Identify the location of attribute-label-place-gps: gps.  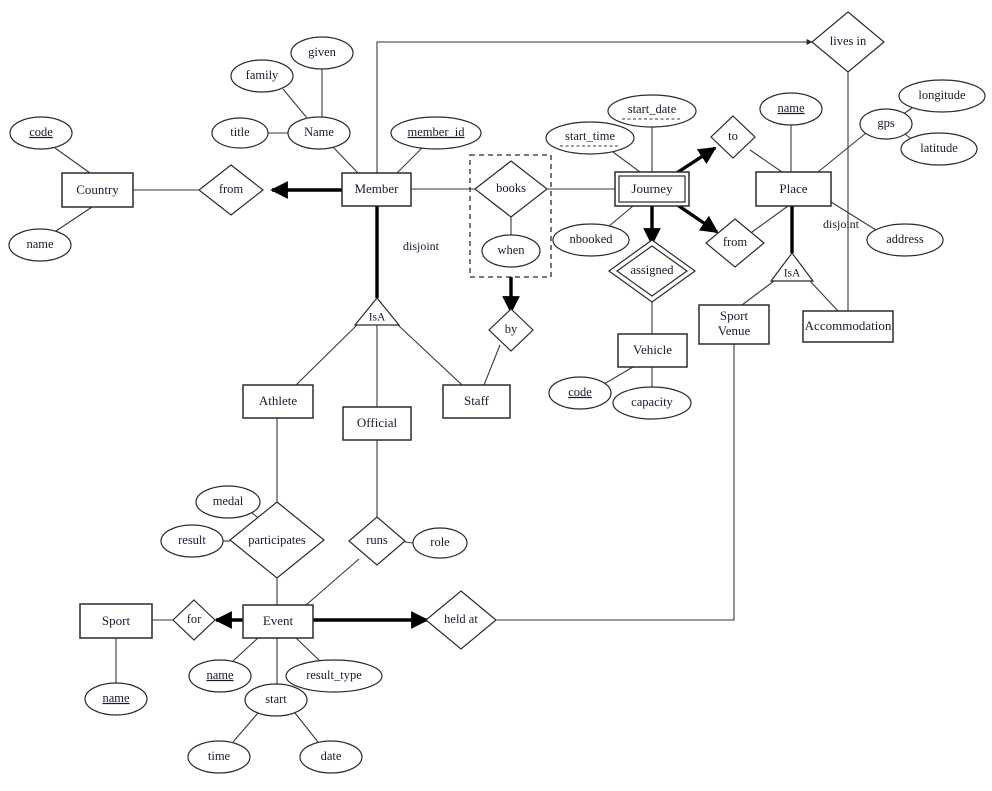
(886, 123).